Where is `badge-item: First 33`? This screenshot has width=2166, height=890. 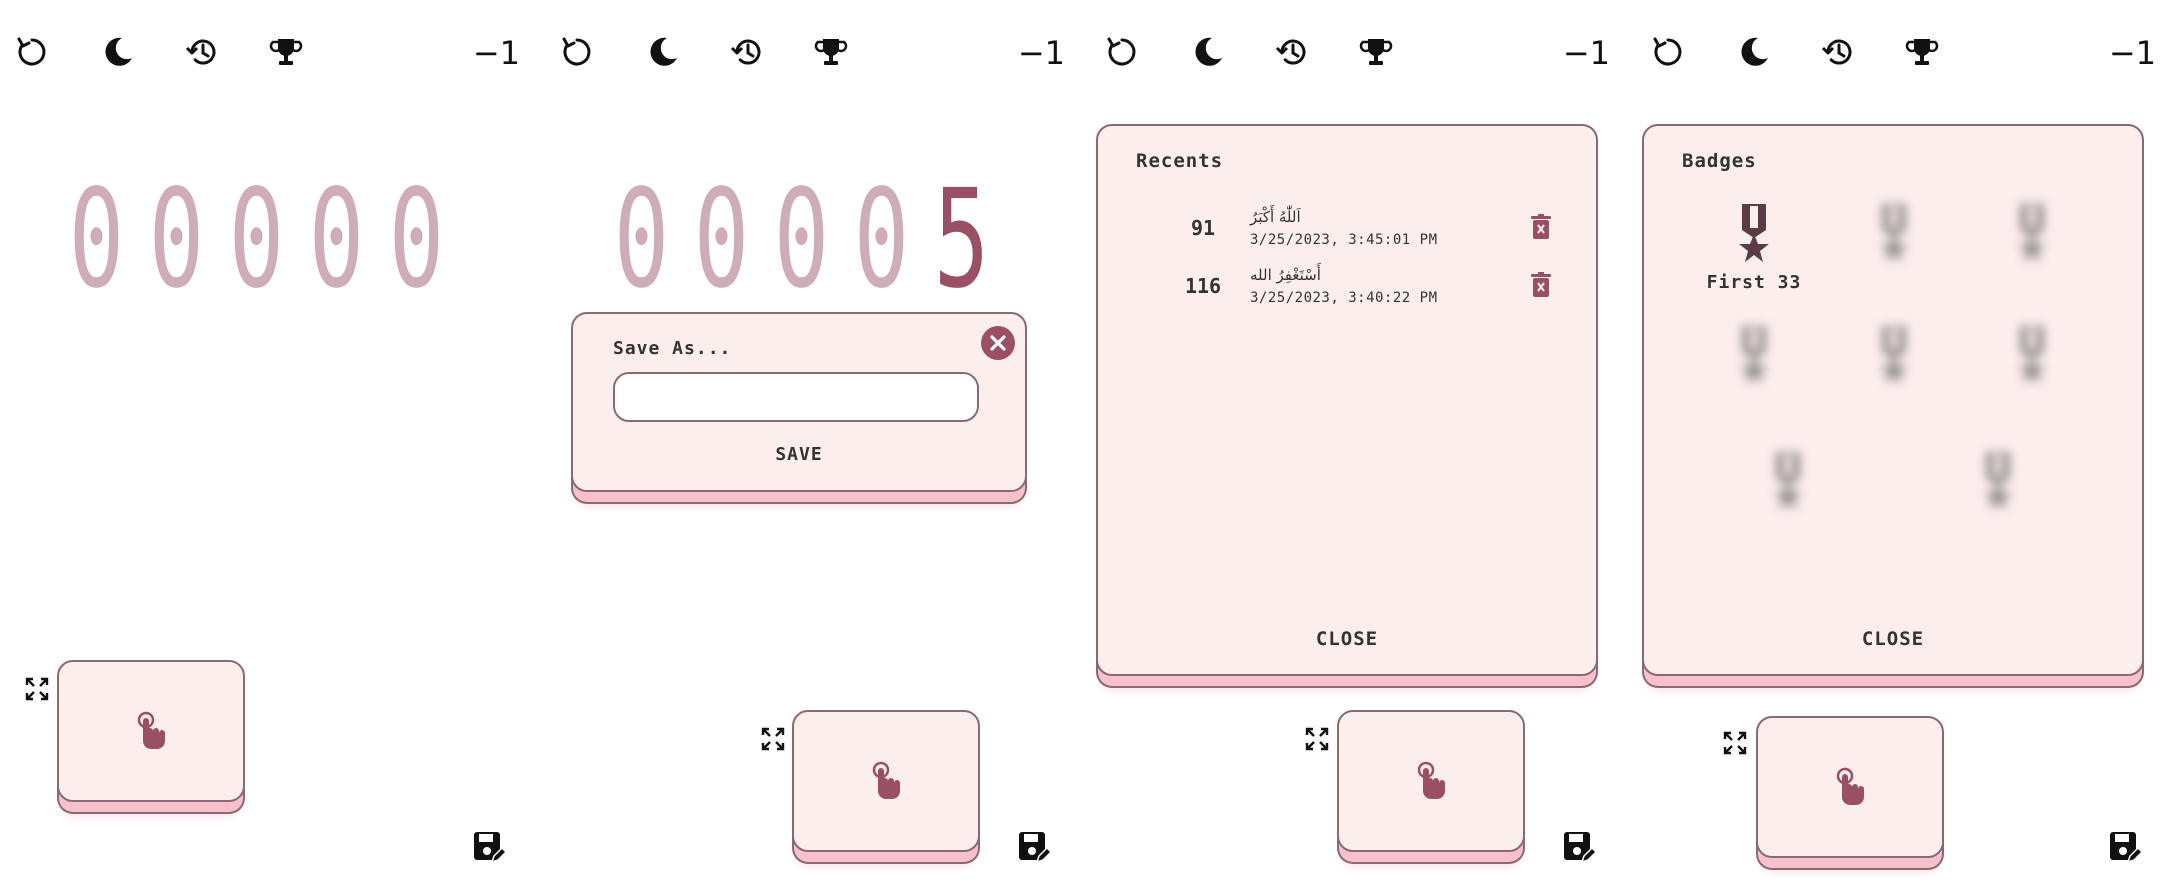 badge-item: First 33 is located at coordinates (1754, 248).